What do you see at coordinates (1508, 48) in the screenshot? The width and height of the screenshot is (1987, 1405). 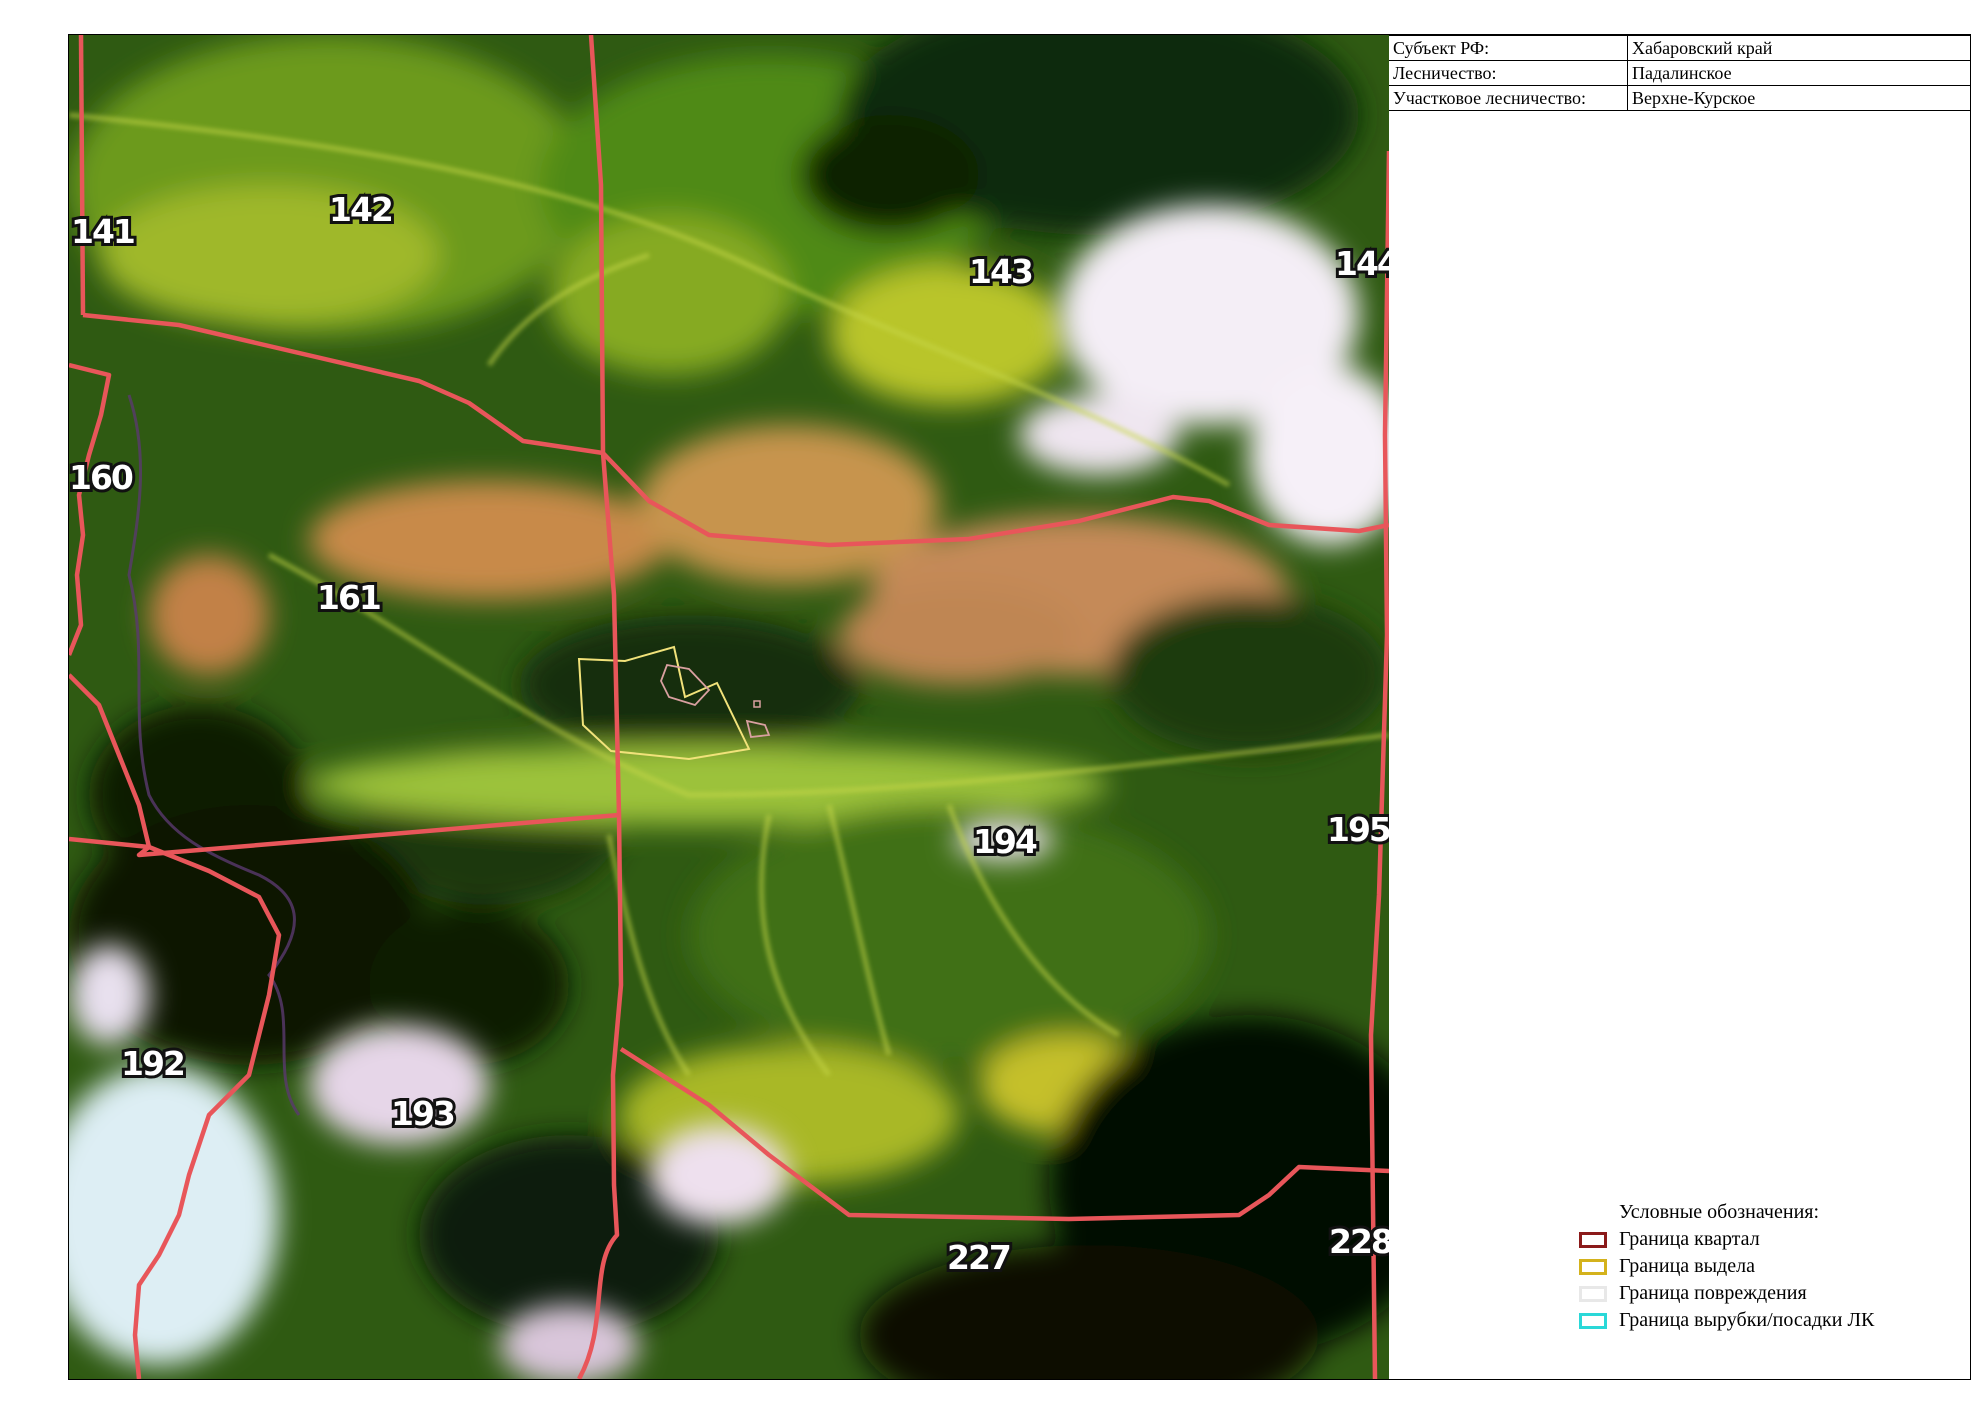 I see `subject-label: Субъект РФ:` at bounding box center [1508, 48].